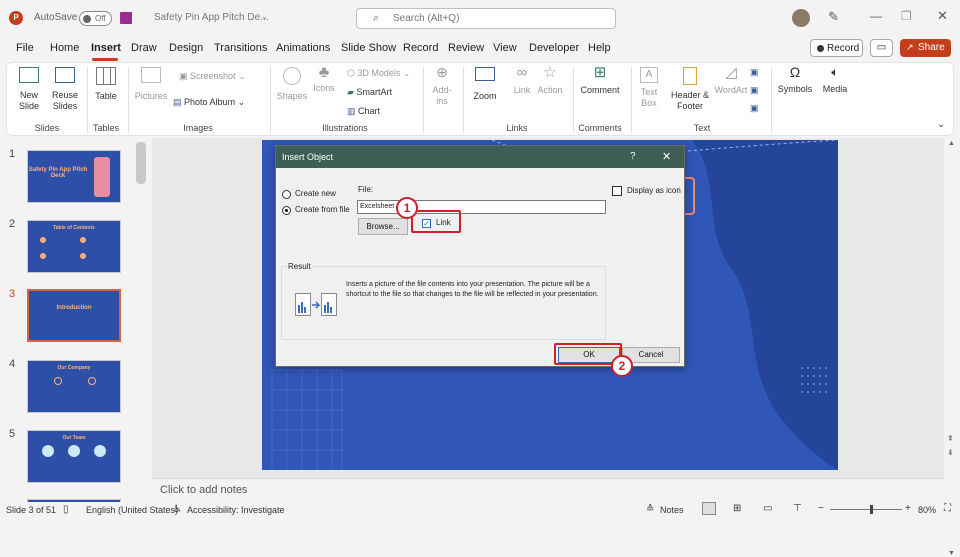  Describe the element at coordinates (554, 48) in the screenshot. I see `tab-developer: Developer` at that location.